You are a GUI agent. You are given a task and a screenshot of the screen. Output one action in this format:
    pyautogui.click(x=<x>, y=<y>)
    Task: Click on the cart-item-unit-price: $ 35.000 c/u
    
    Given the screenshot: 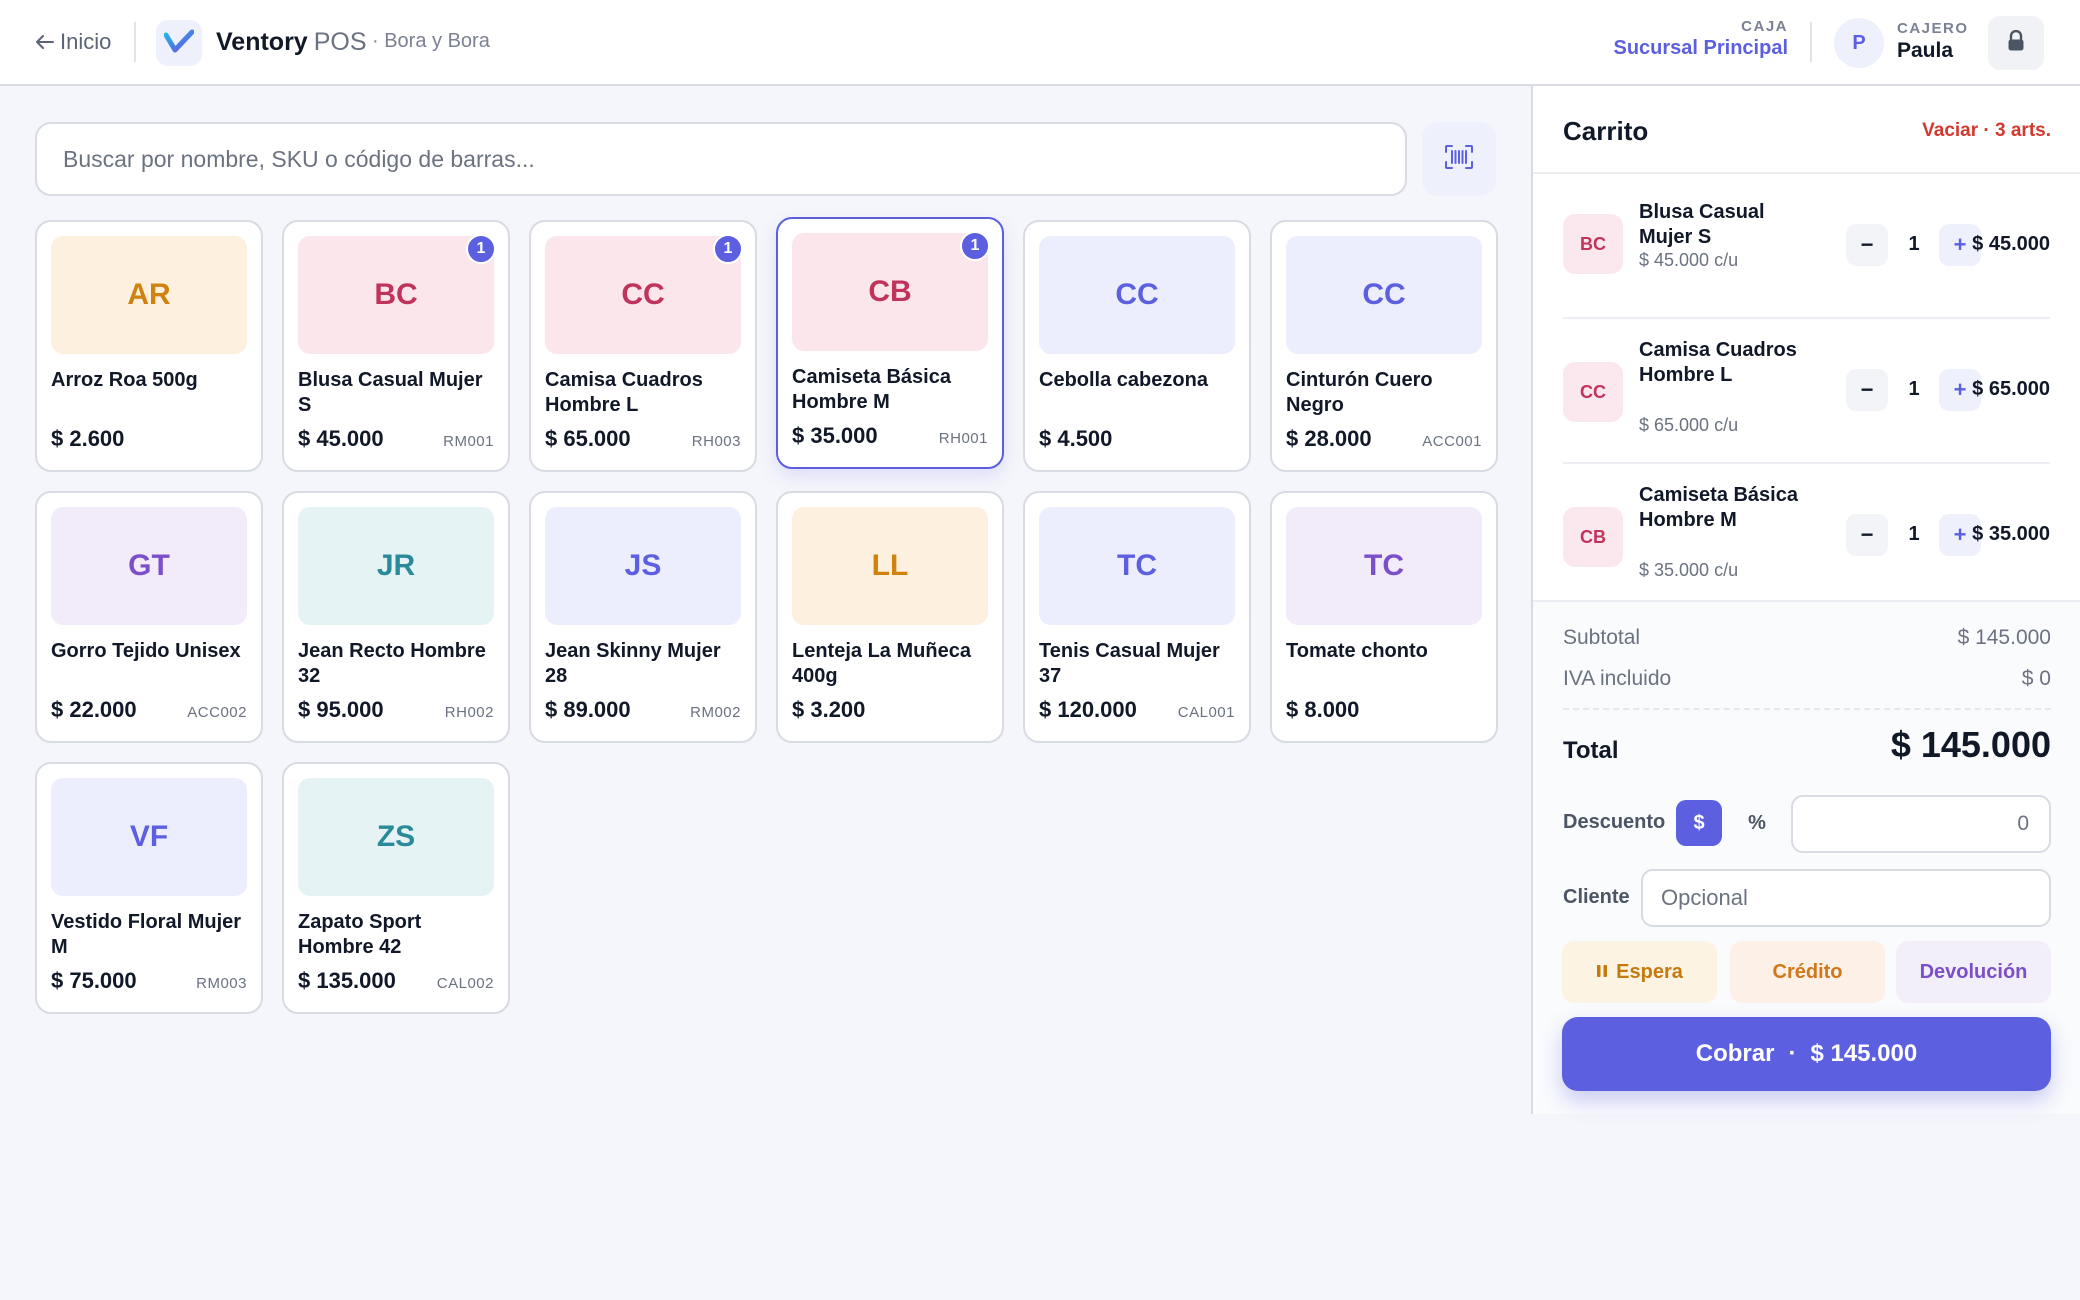 What is the action you would take?
    pyautogui.click(x=1689, y=570)
    